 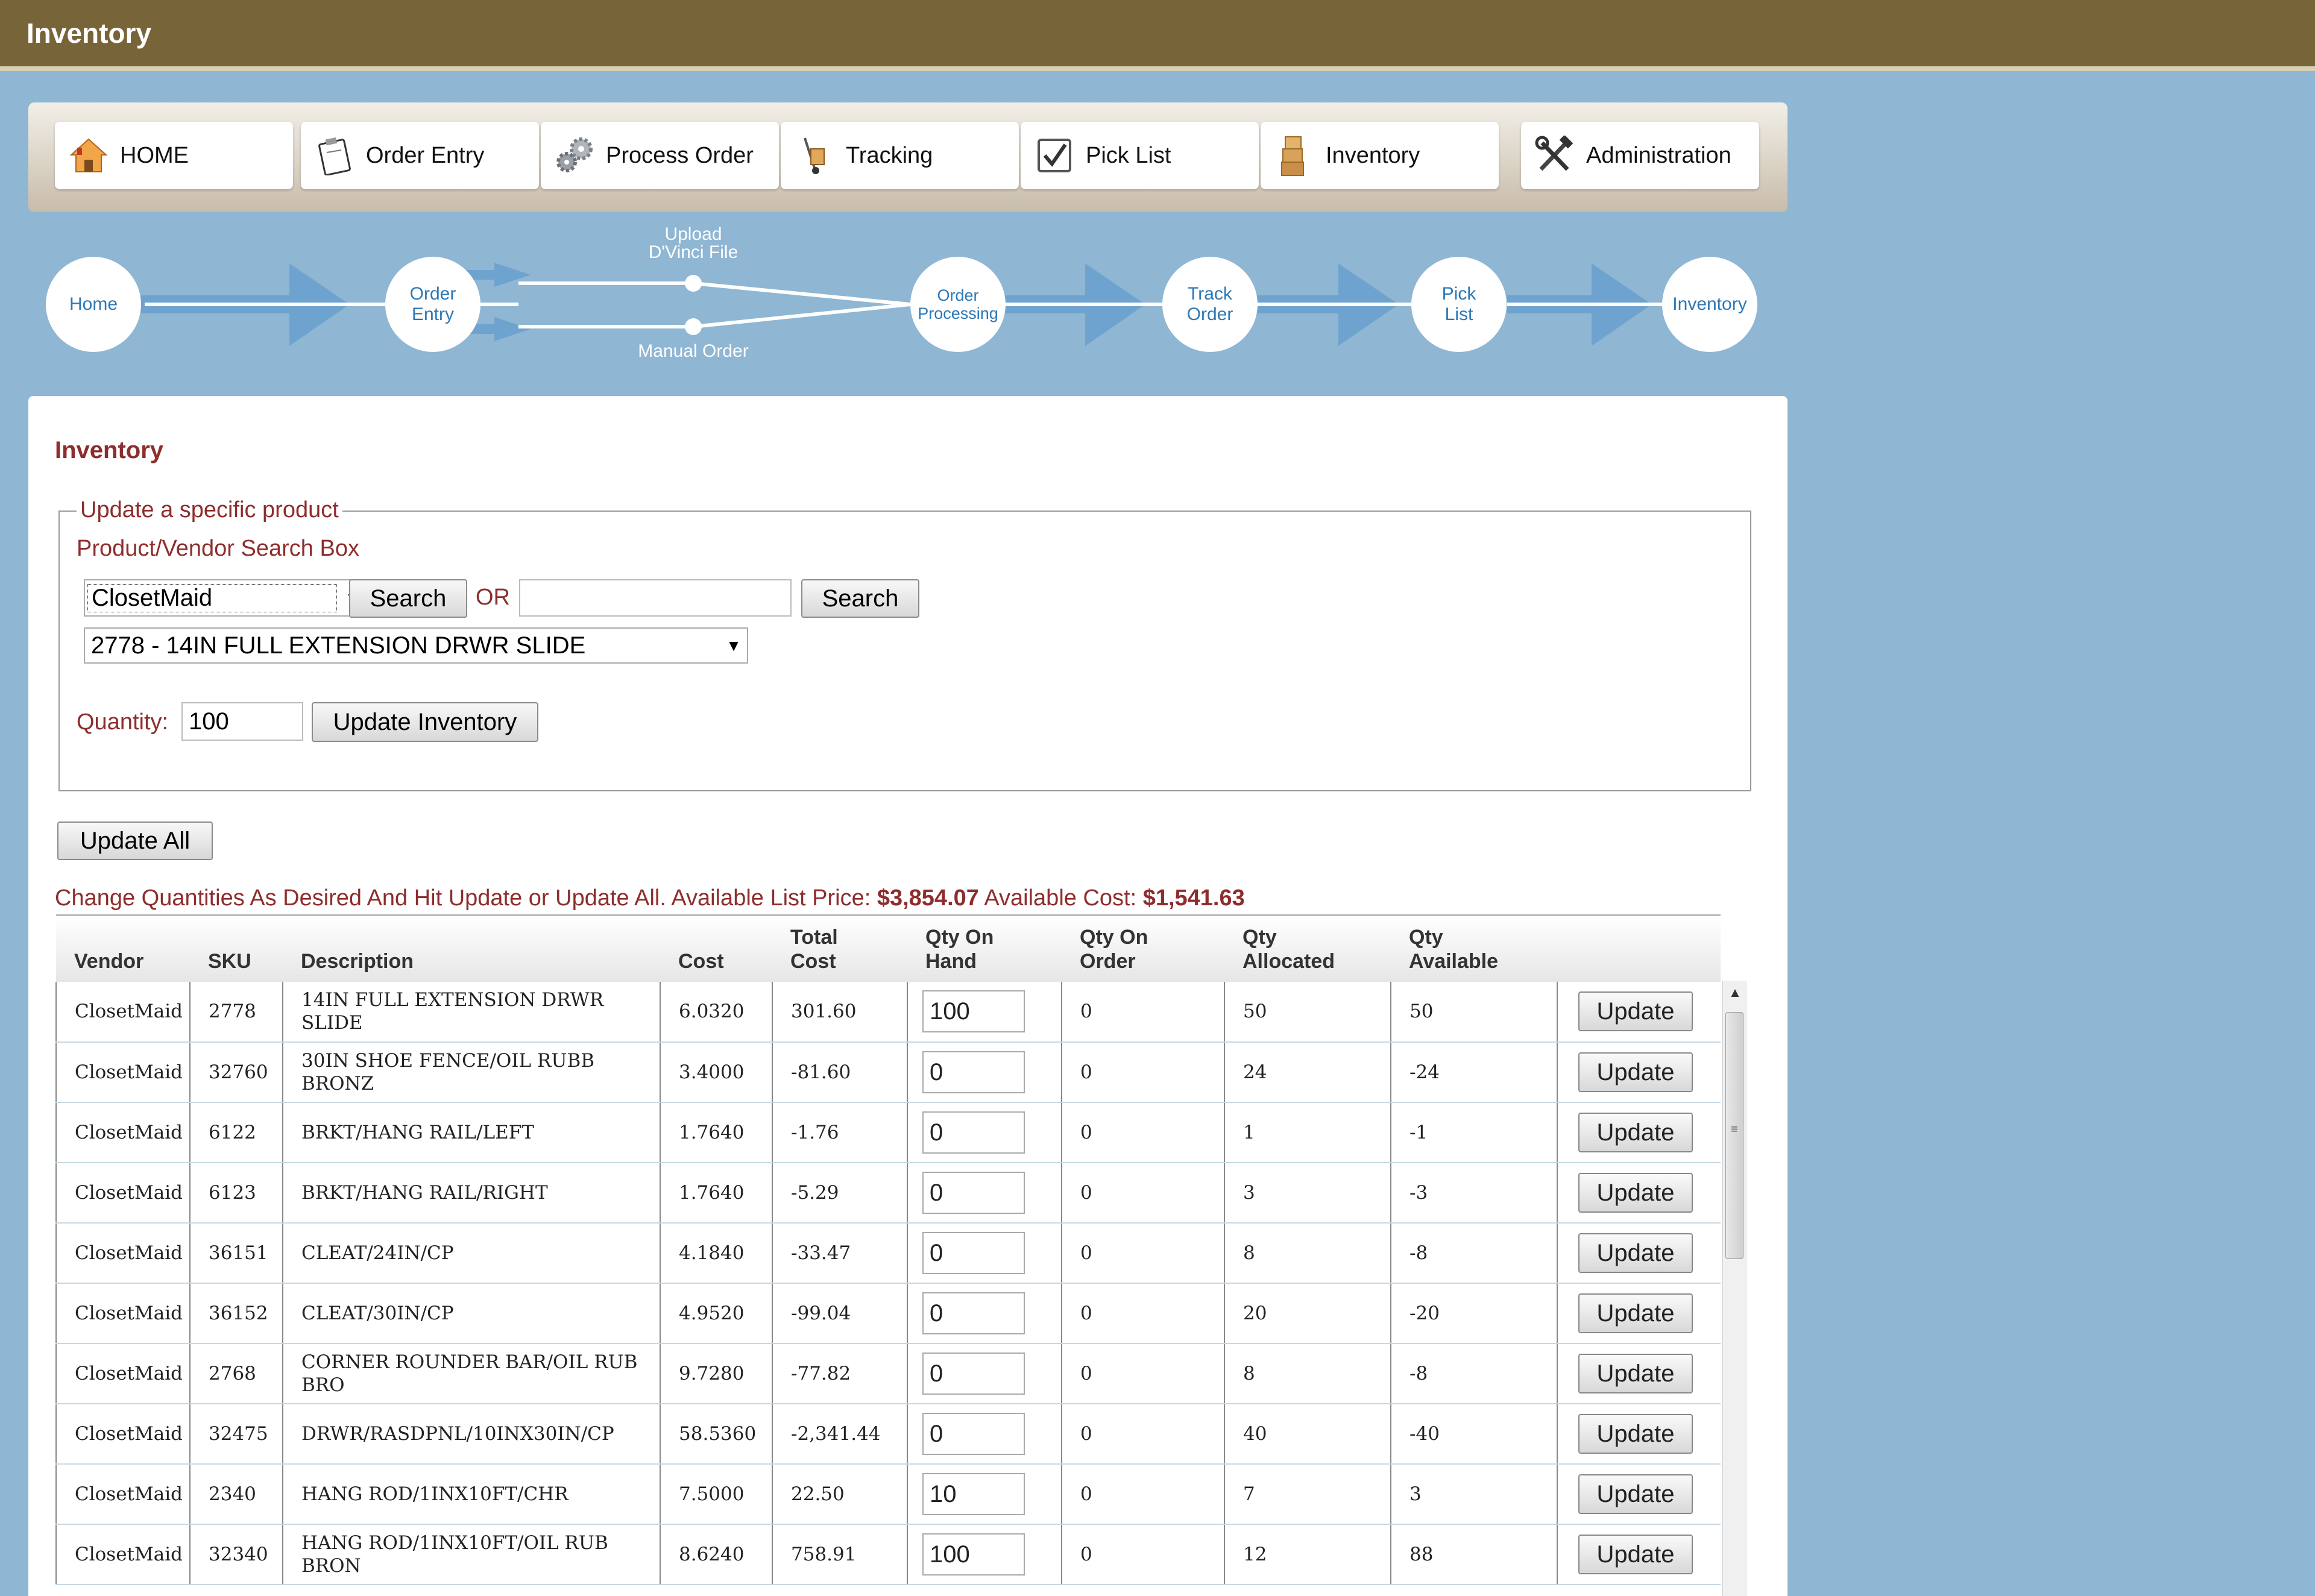 I want to click on cell-sku: 6123, so click(x=237, y=1193).